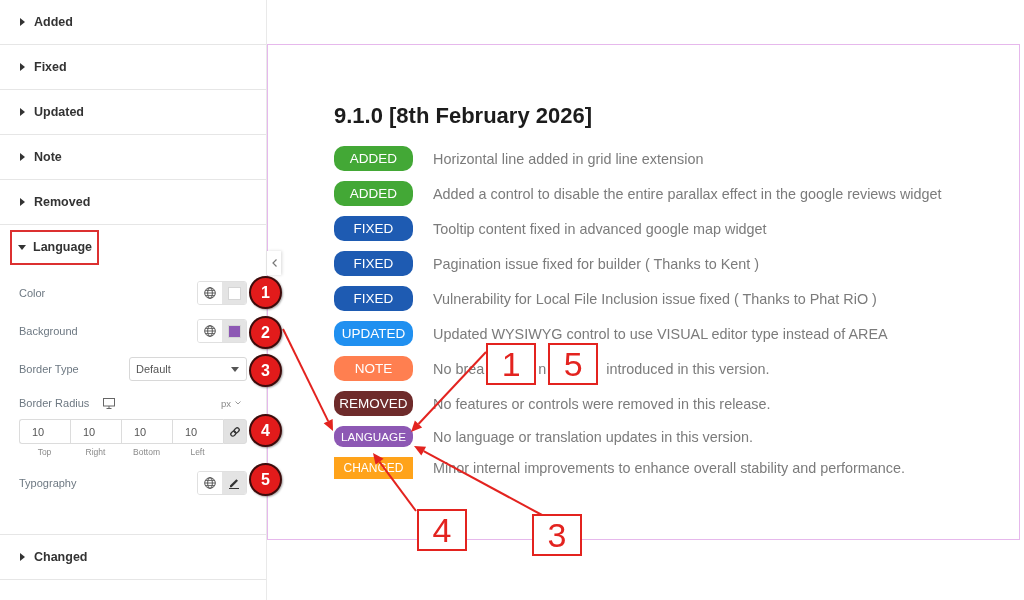  What do you see at coordinates (265, 292) in the screenshot?
I see `step-marker: 1` at bounding box center [265, 292].